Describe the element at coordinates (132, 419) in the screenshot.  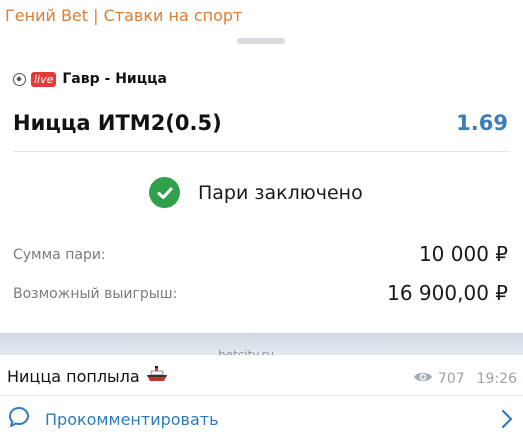
I see `comment-label: Прокомментировать` at that location.